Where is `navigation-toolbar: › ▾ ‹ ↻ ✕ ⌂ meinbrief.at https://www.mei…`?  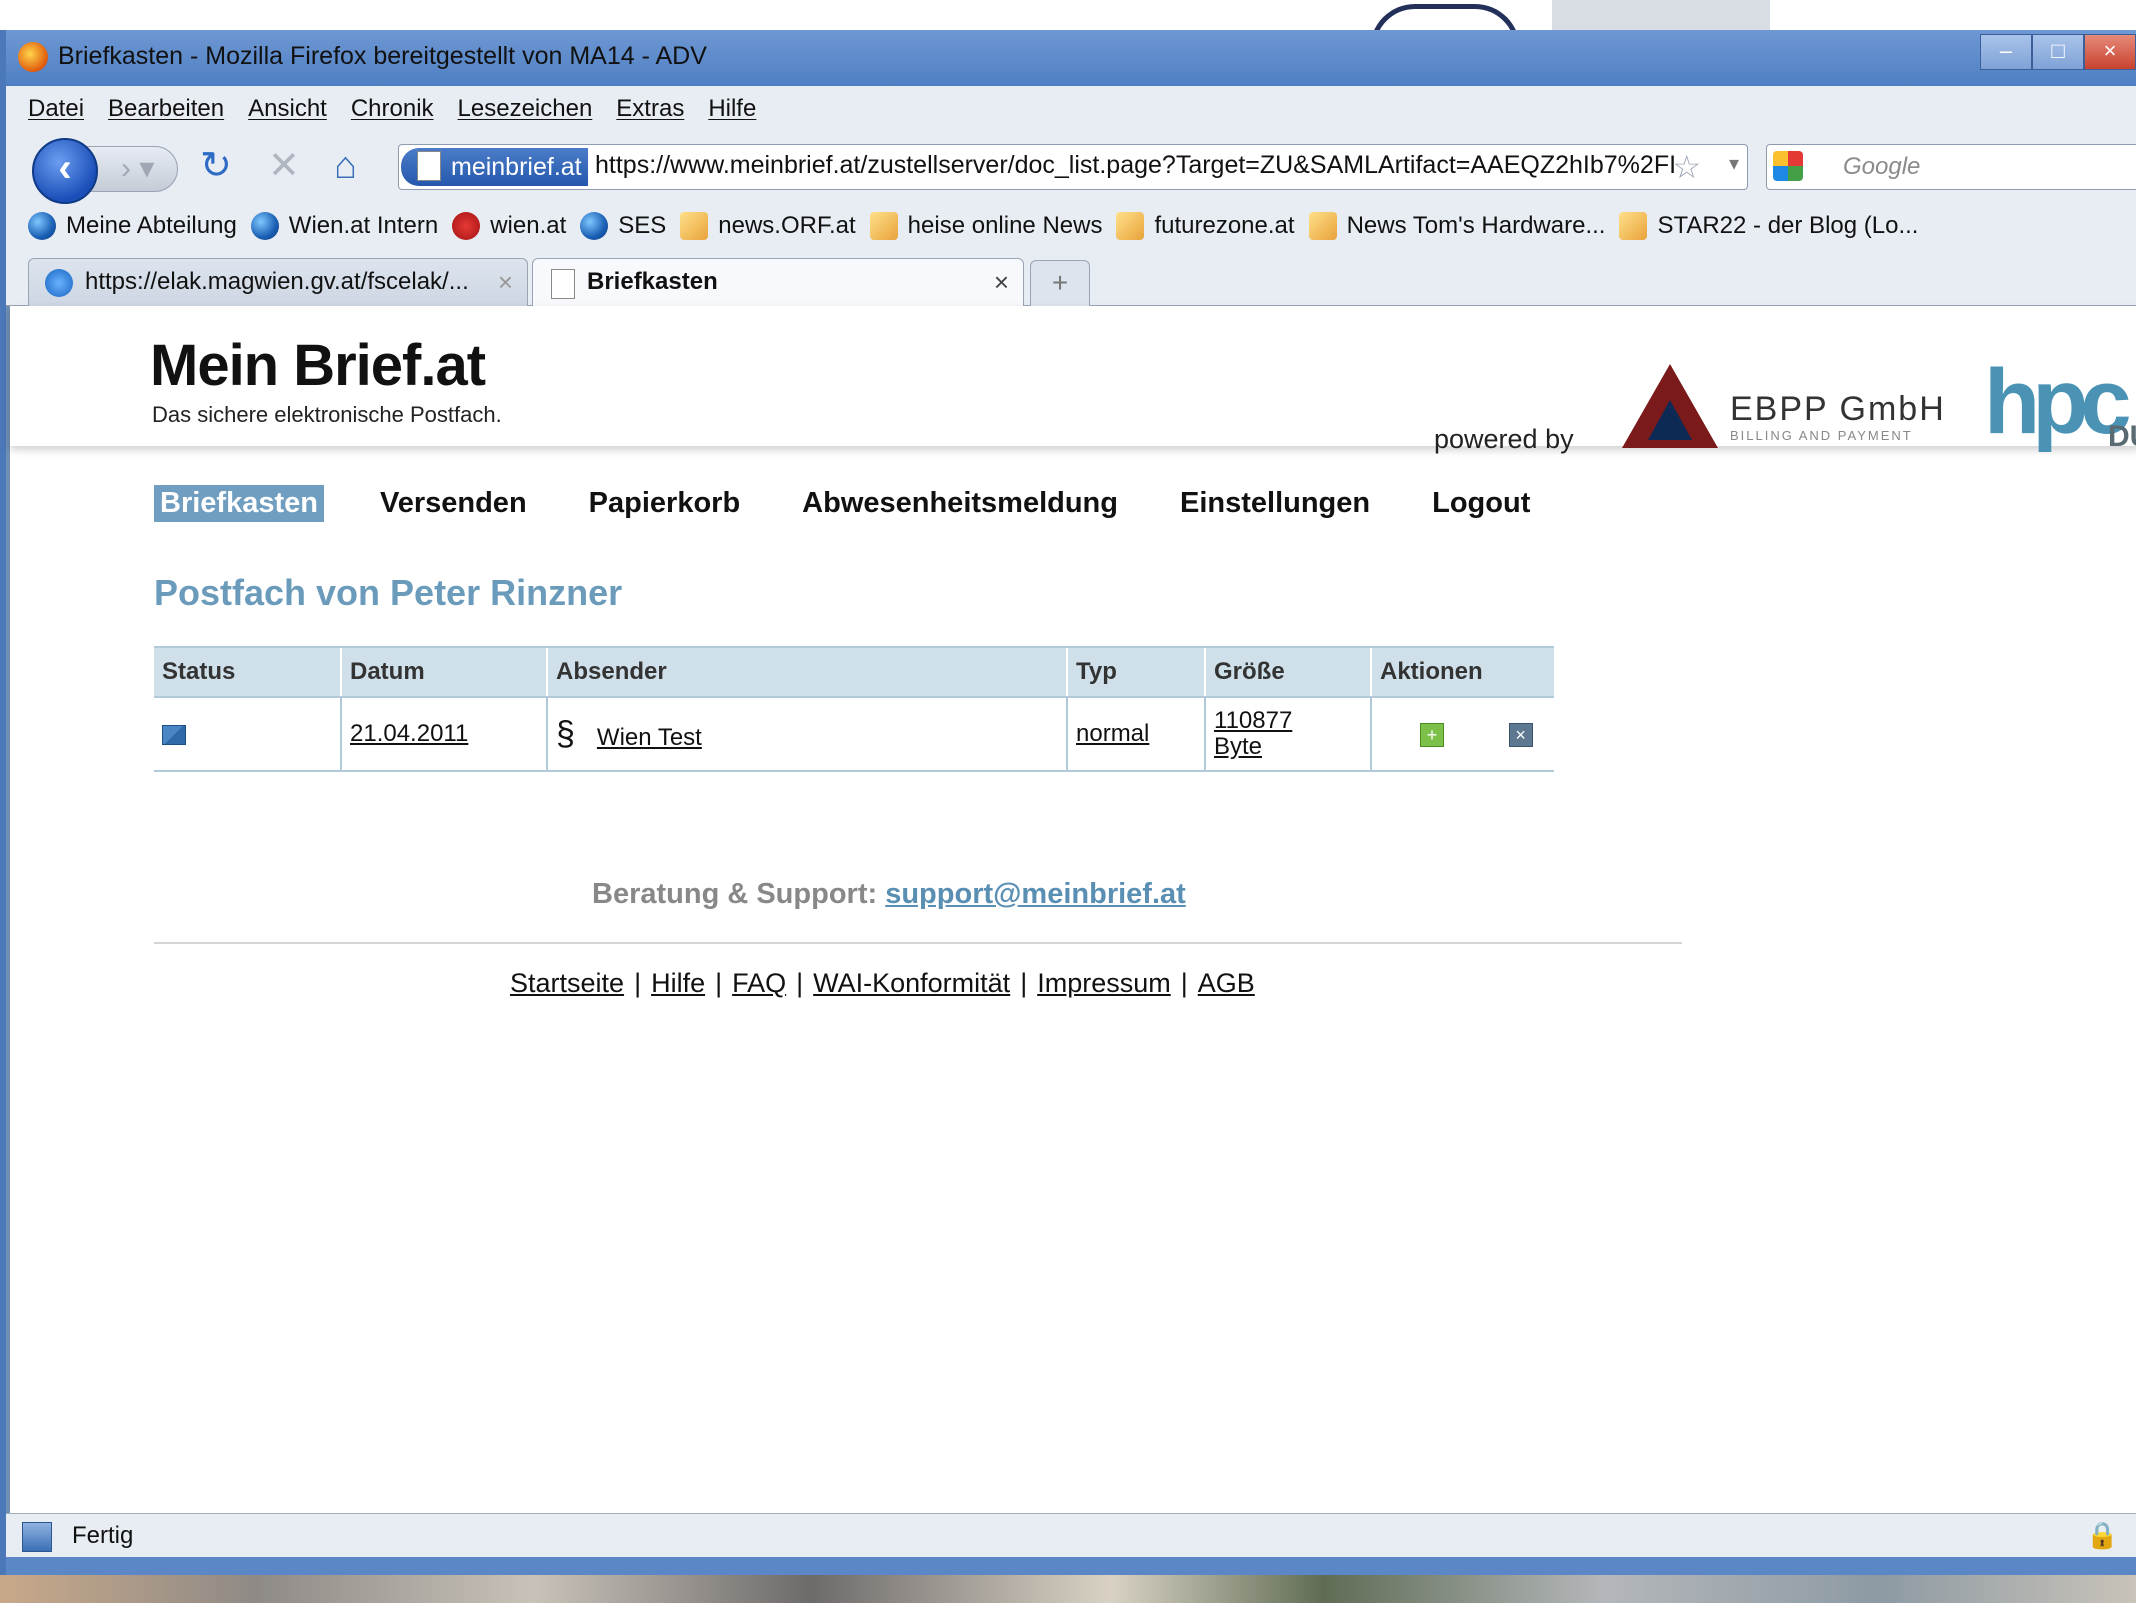 navigation-toolbar: › ▾ ‹ ↻ ✕ ⌂ meinbrief.at https://www.mei… is located at coordinates (1071, 168).